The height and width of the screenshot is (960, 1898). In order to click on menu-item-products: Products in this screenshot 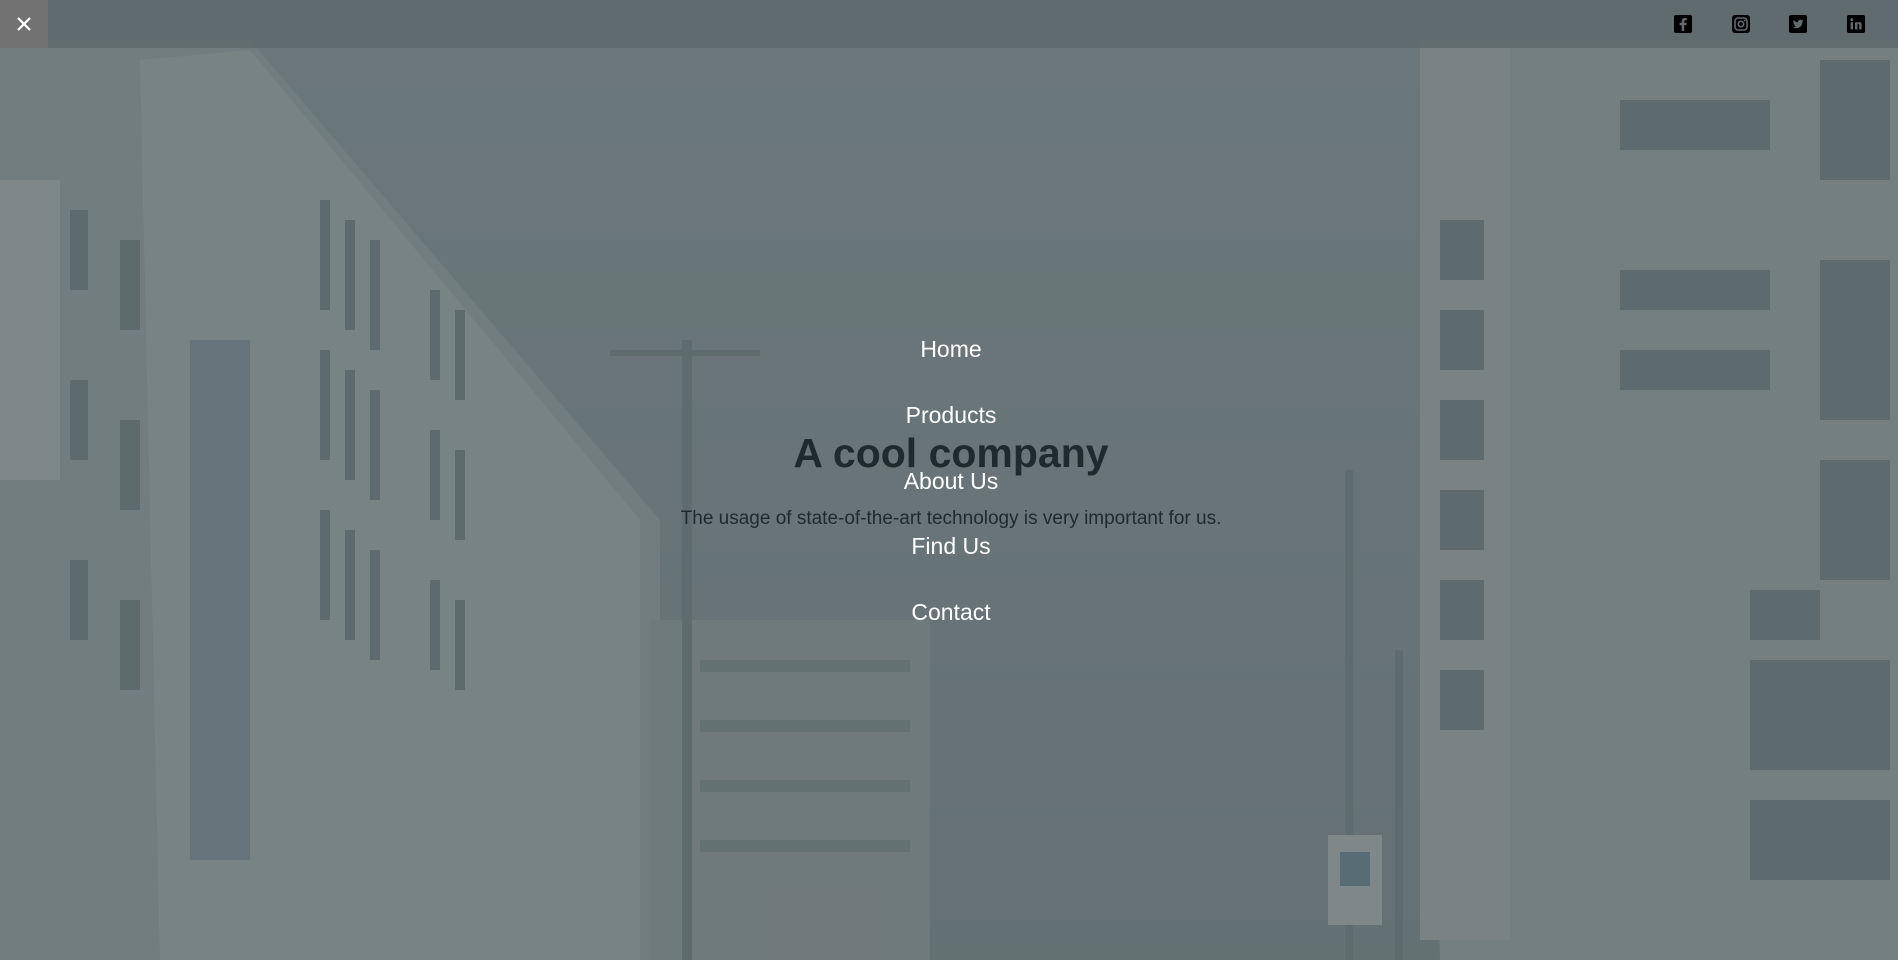, I will do `click(949, 415)`.